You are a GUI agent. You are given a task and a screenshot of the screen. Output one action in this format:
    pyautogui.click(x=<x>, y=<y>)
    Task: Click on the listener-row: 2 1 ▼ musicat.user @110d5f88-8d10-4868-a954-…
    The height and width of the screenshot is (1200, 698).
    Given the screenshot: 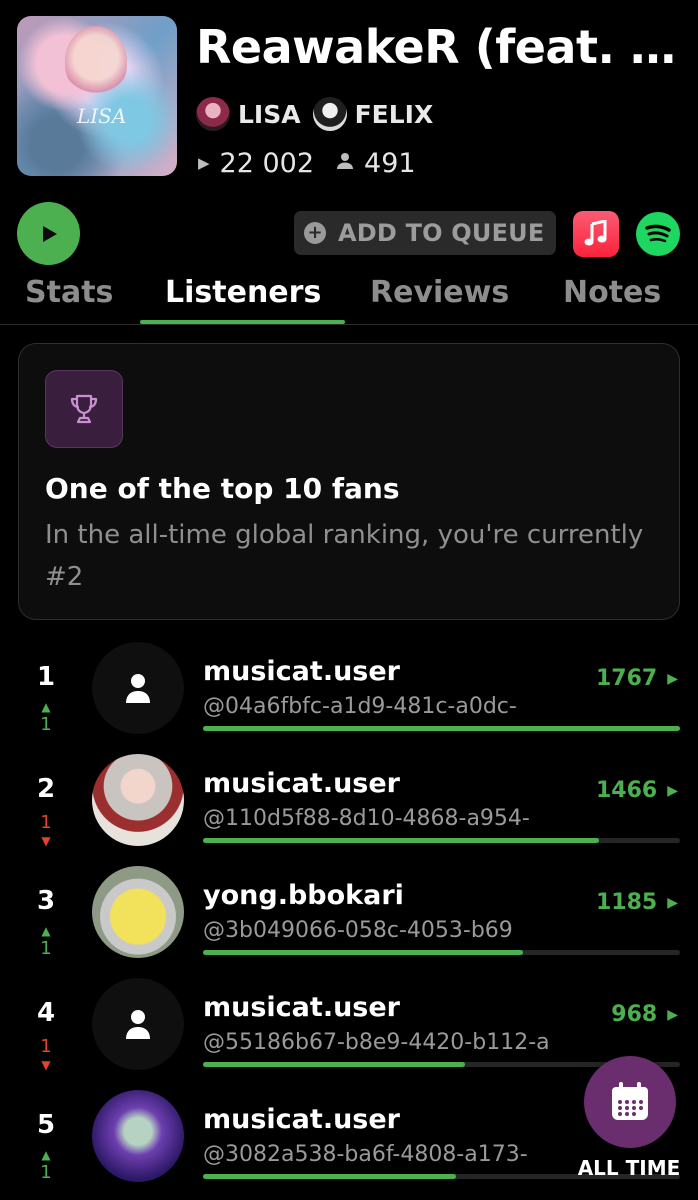 What is the action you would take?
    pyautogui.click(x=349, y=820)
    